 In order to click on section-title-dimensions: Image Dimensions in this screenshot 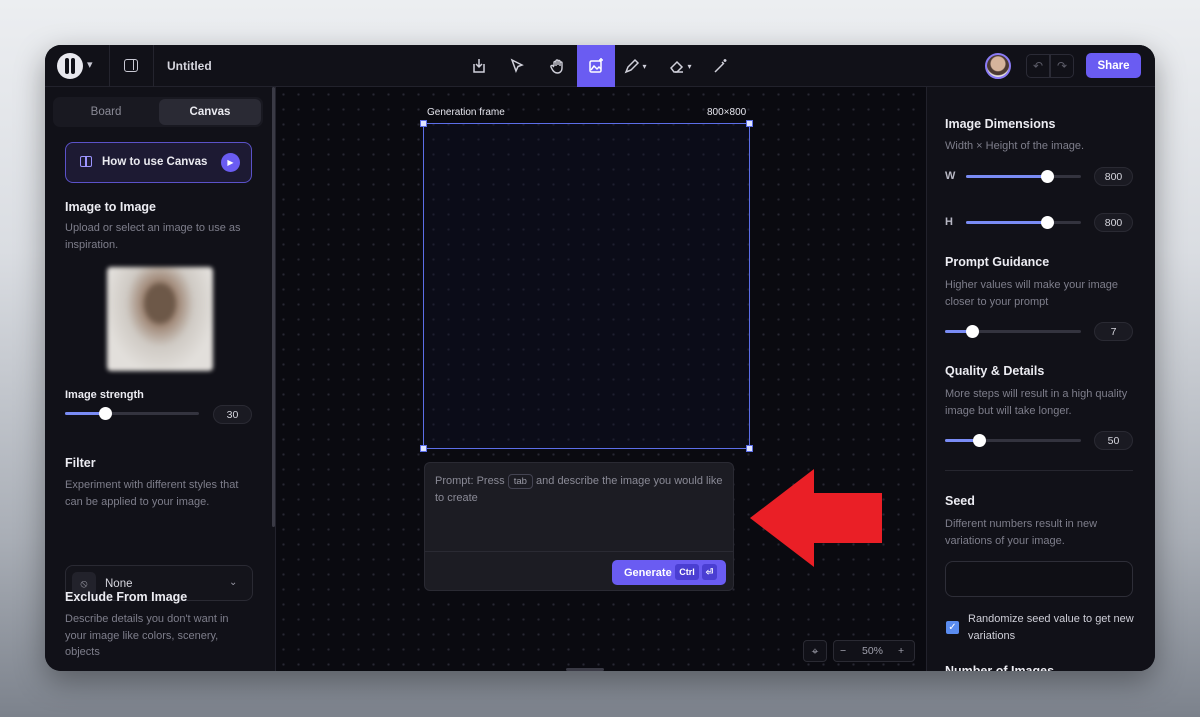, I will do `click(1000, 124)`.